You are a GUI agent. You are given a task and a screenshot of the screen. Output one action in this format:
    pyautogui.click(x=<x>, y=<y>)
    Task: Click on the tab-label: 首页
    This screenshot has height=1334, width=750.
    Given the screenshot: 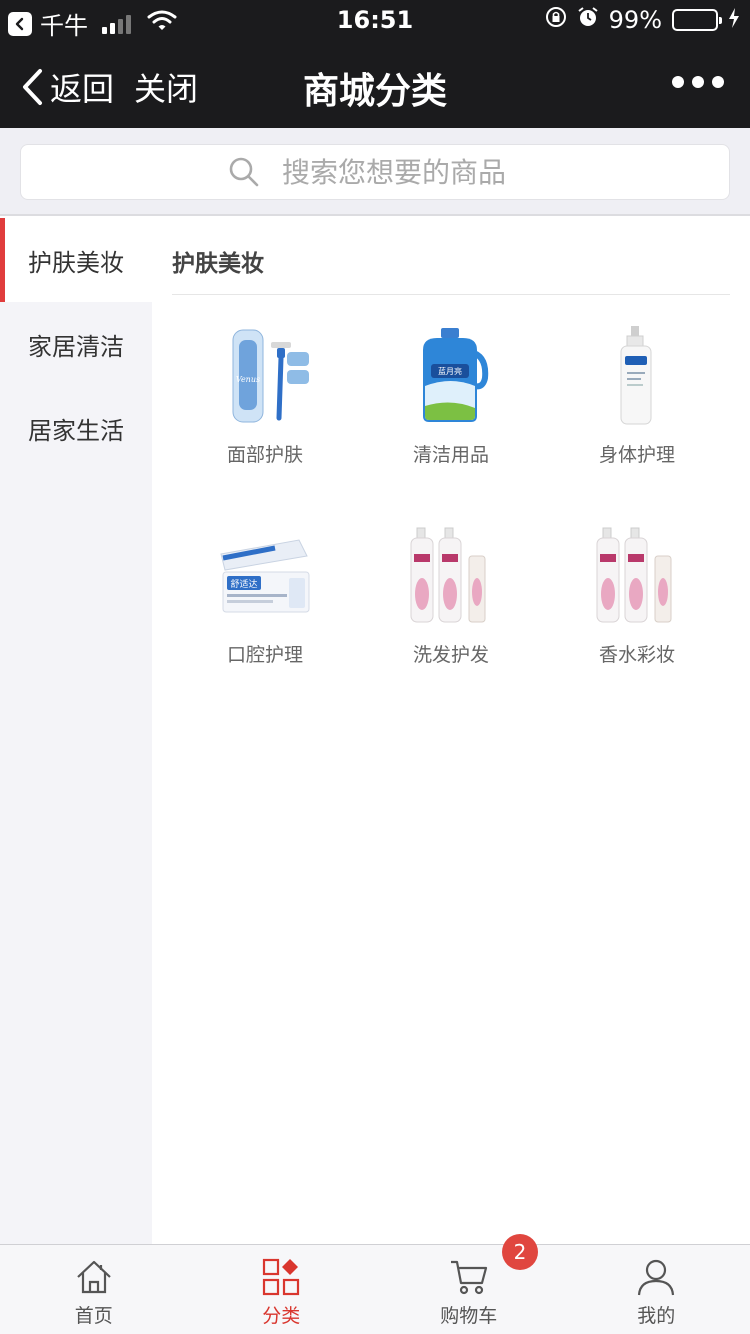 What is the action you would take?
    pyautogui.click(x=93, y=1316)
    